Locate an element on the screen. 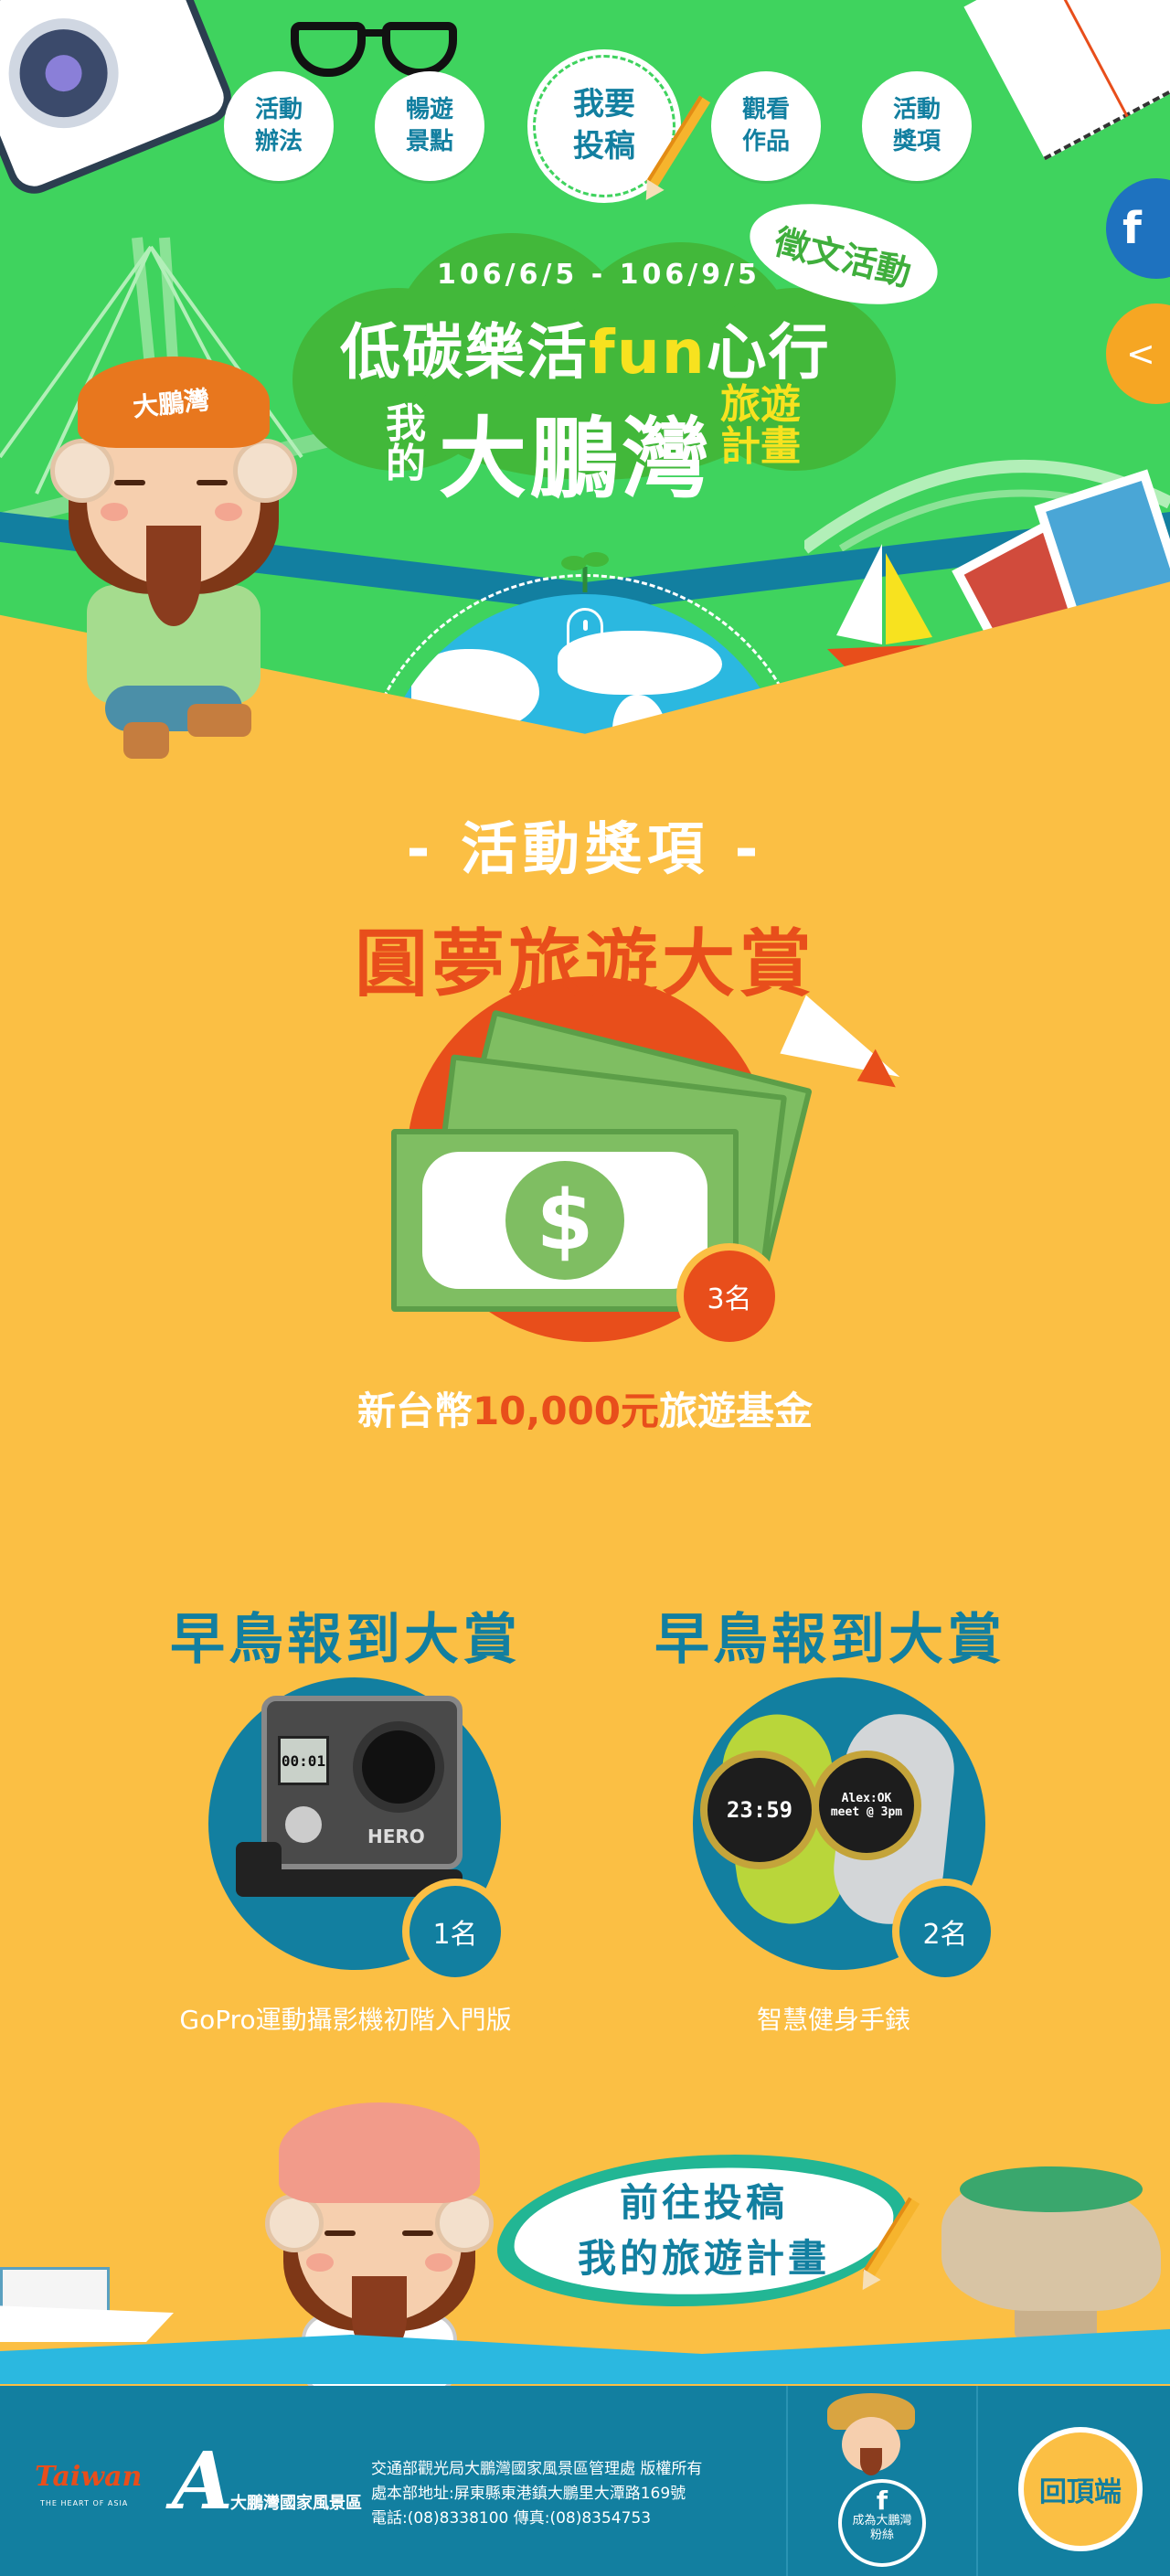 The image size is (1170, 2576). grand-prize-desc-prefix: 新台幣 is located at coordinates (415, 1411).